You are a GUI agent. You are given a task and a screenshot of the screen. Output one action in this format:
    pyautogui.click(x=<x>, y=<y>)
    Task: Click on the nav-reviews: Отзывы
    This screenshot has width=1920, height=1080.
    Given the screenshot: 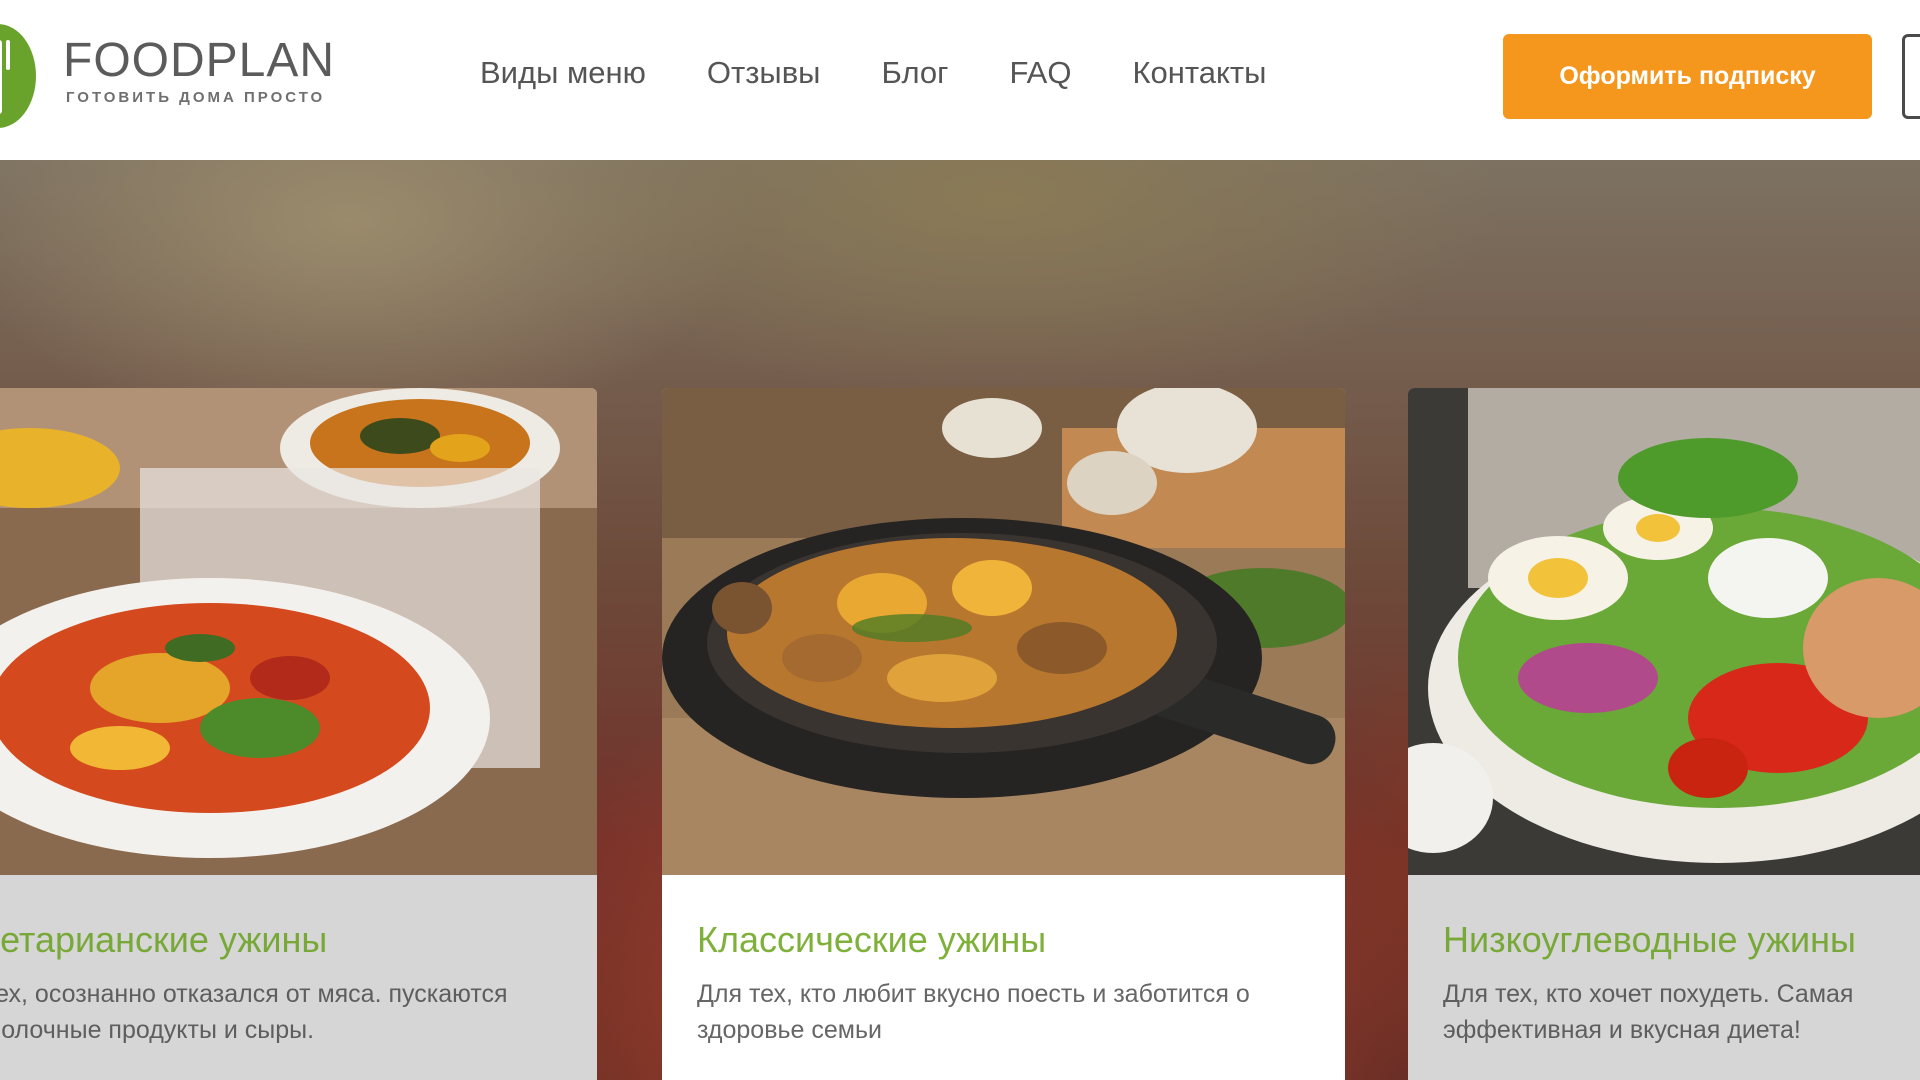 What is the action you would take?
    pyautogui.click(x=764, y=73)
    